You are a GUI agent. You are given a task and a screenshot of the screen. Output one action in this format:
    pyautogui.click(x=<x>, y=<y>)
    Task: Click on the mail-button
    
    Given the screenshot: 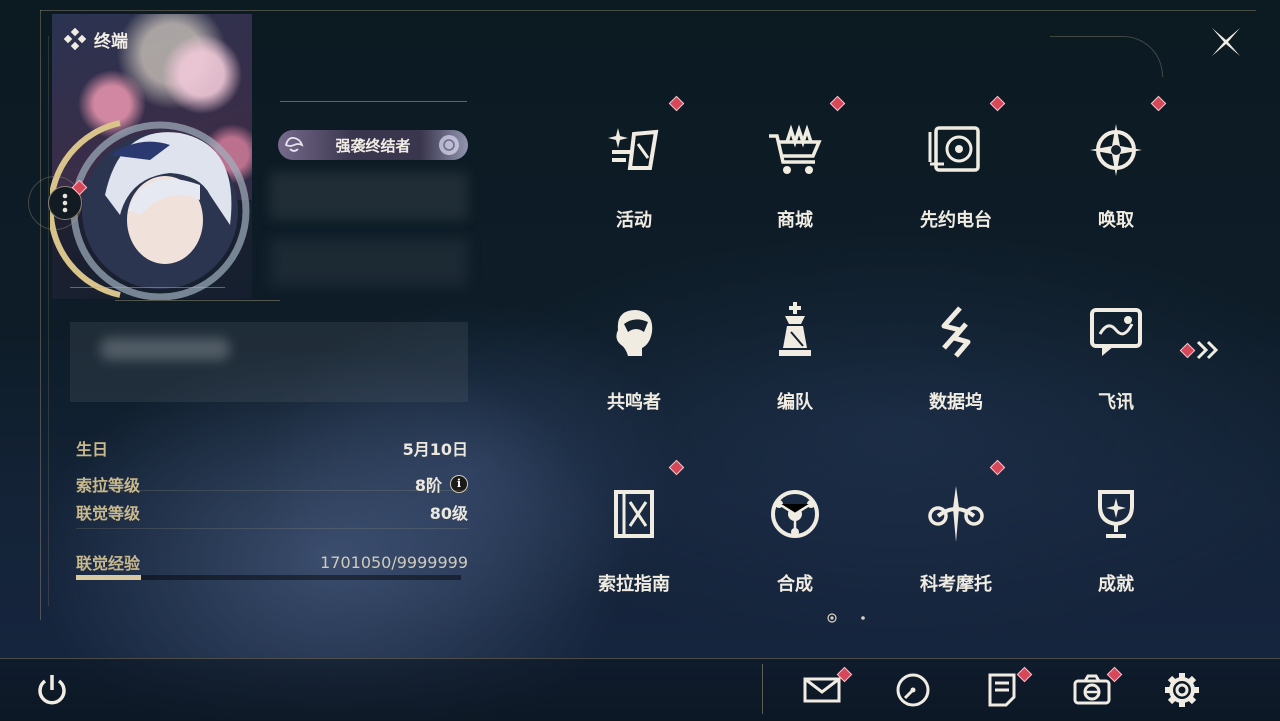 What is the action you would take?
    pyautogui.click(x=822, y=690)
    